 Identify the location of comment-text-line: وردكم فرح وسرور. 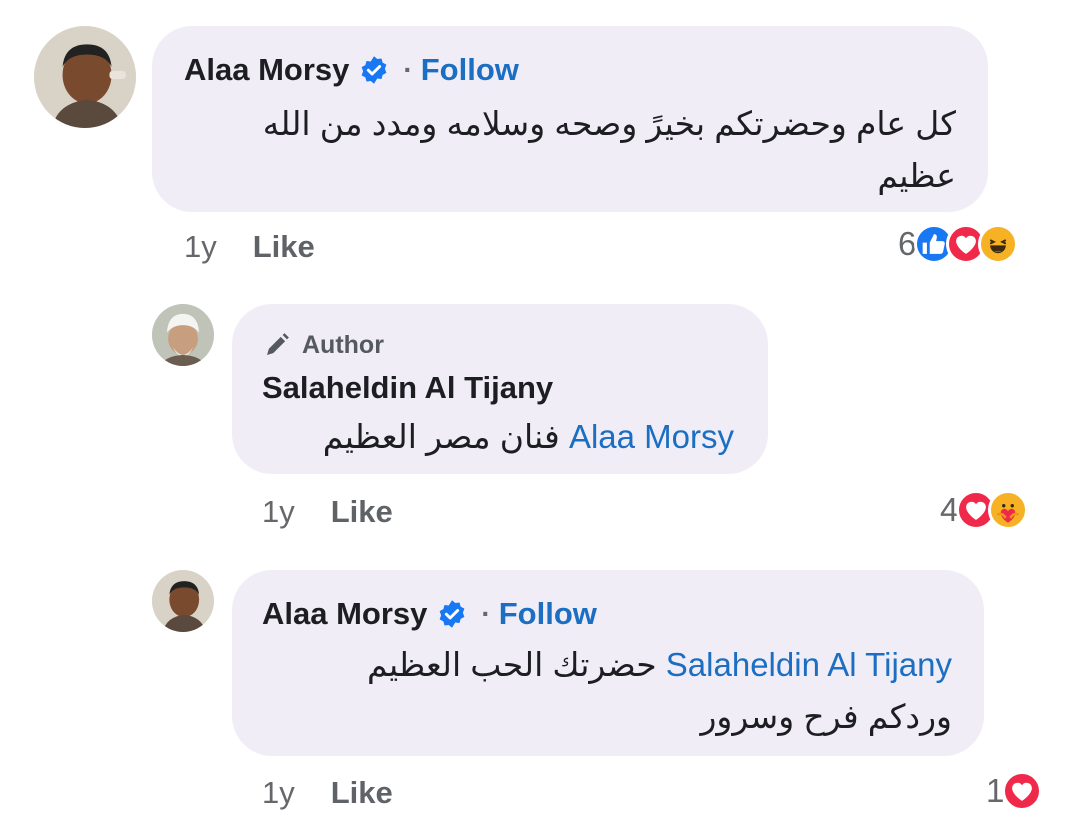
(826, 716).